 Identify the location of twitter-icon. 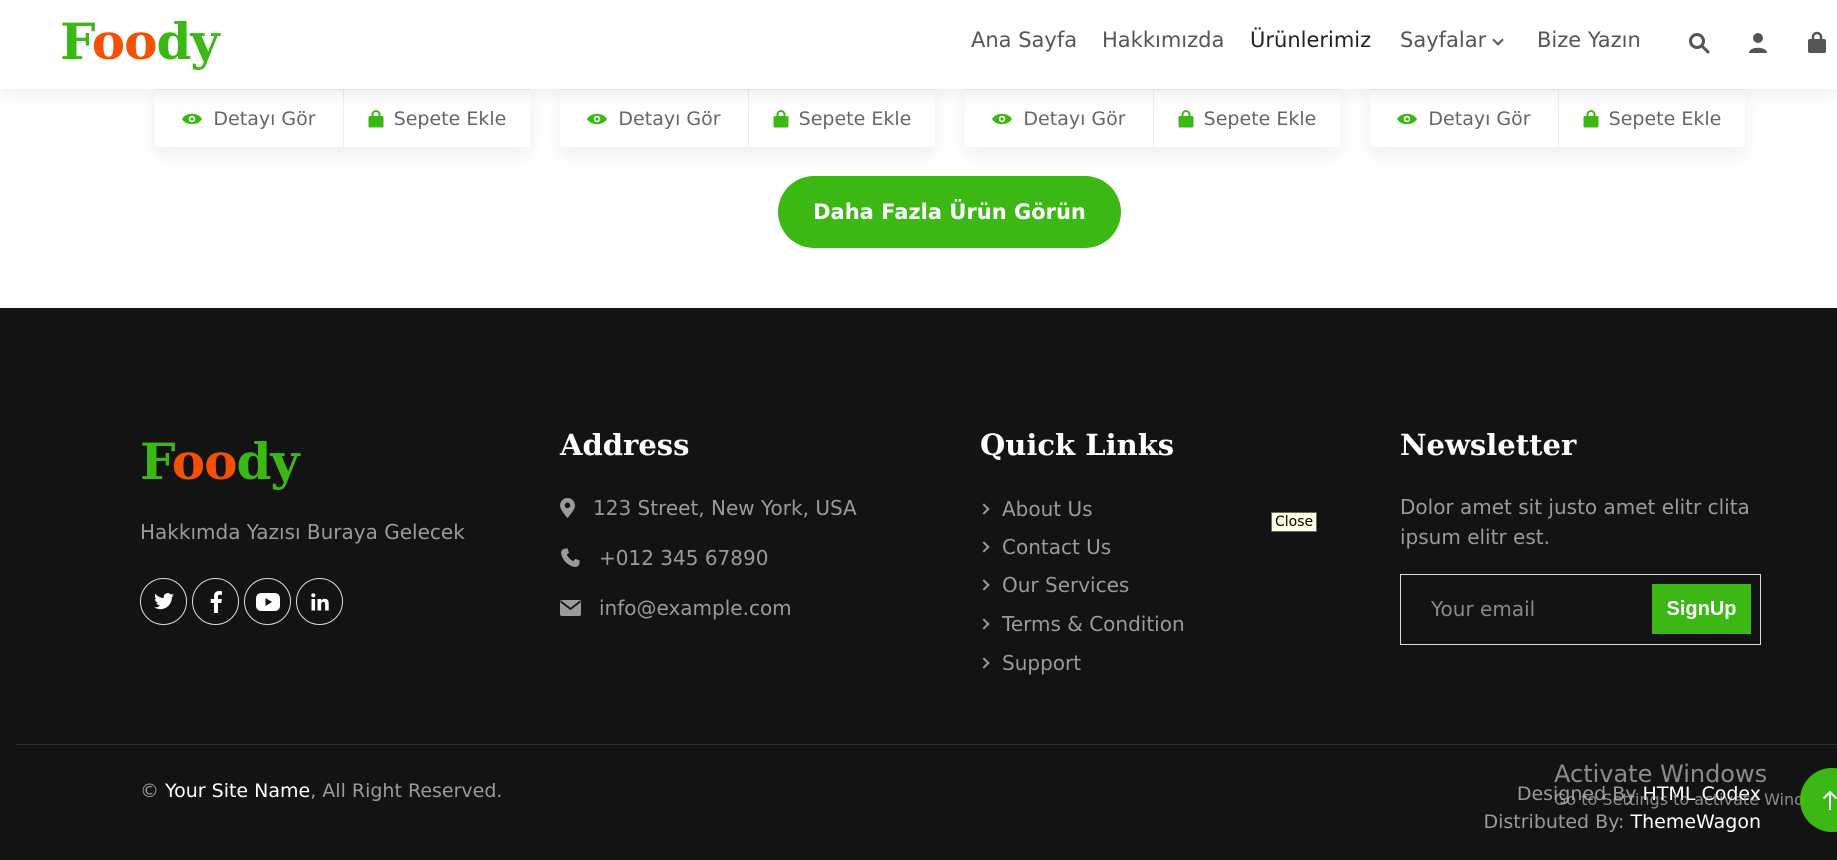
(163, 601).